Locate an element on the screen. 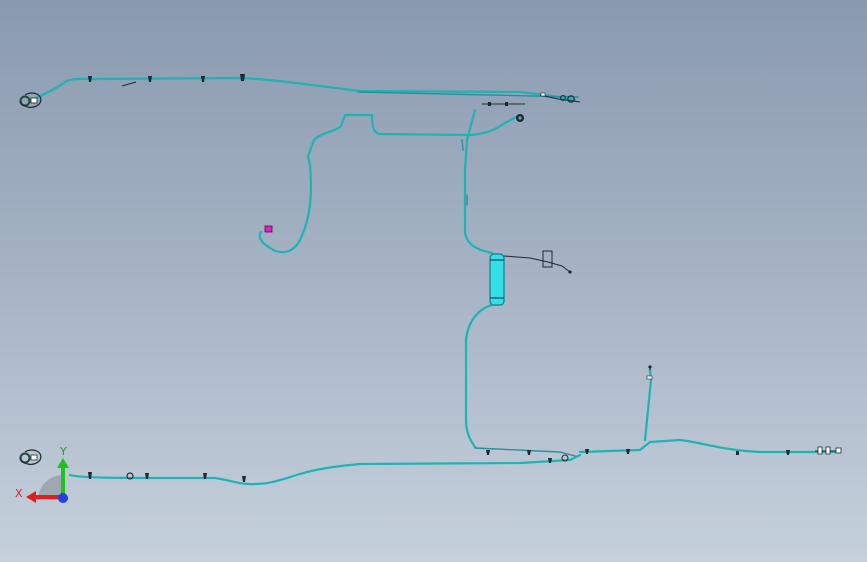  upper-tube-route is located at coordinates (303, 89).